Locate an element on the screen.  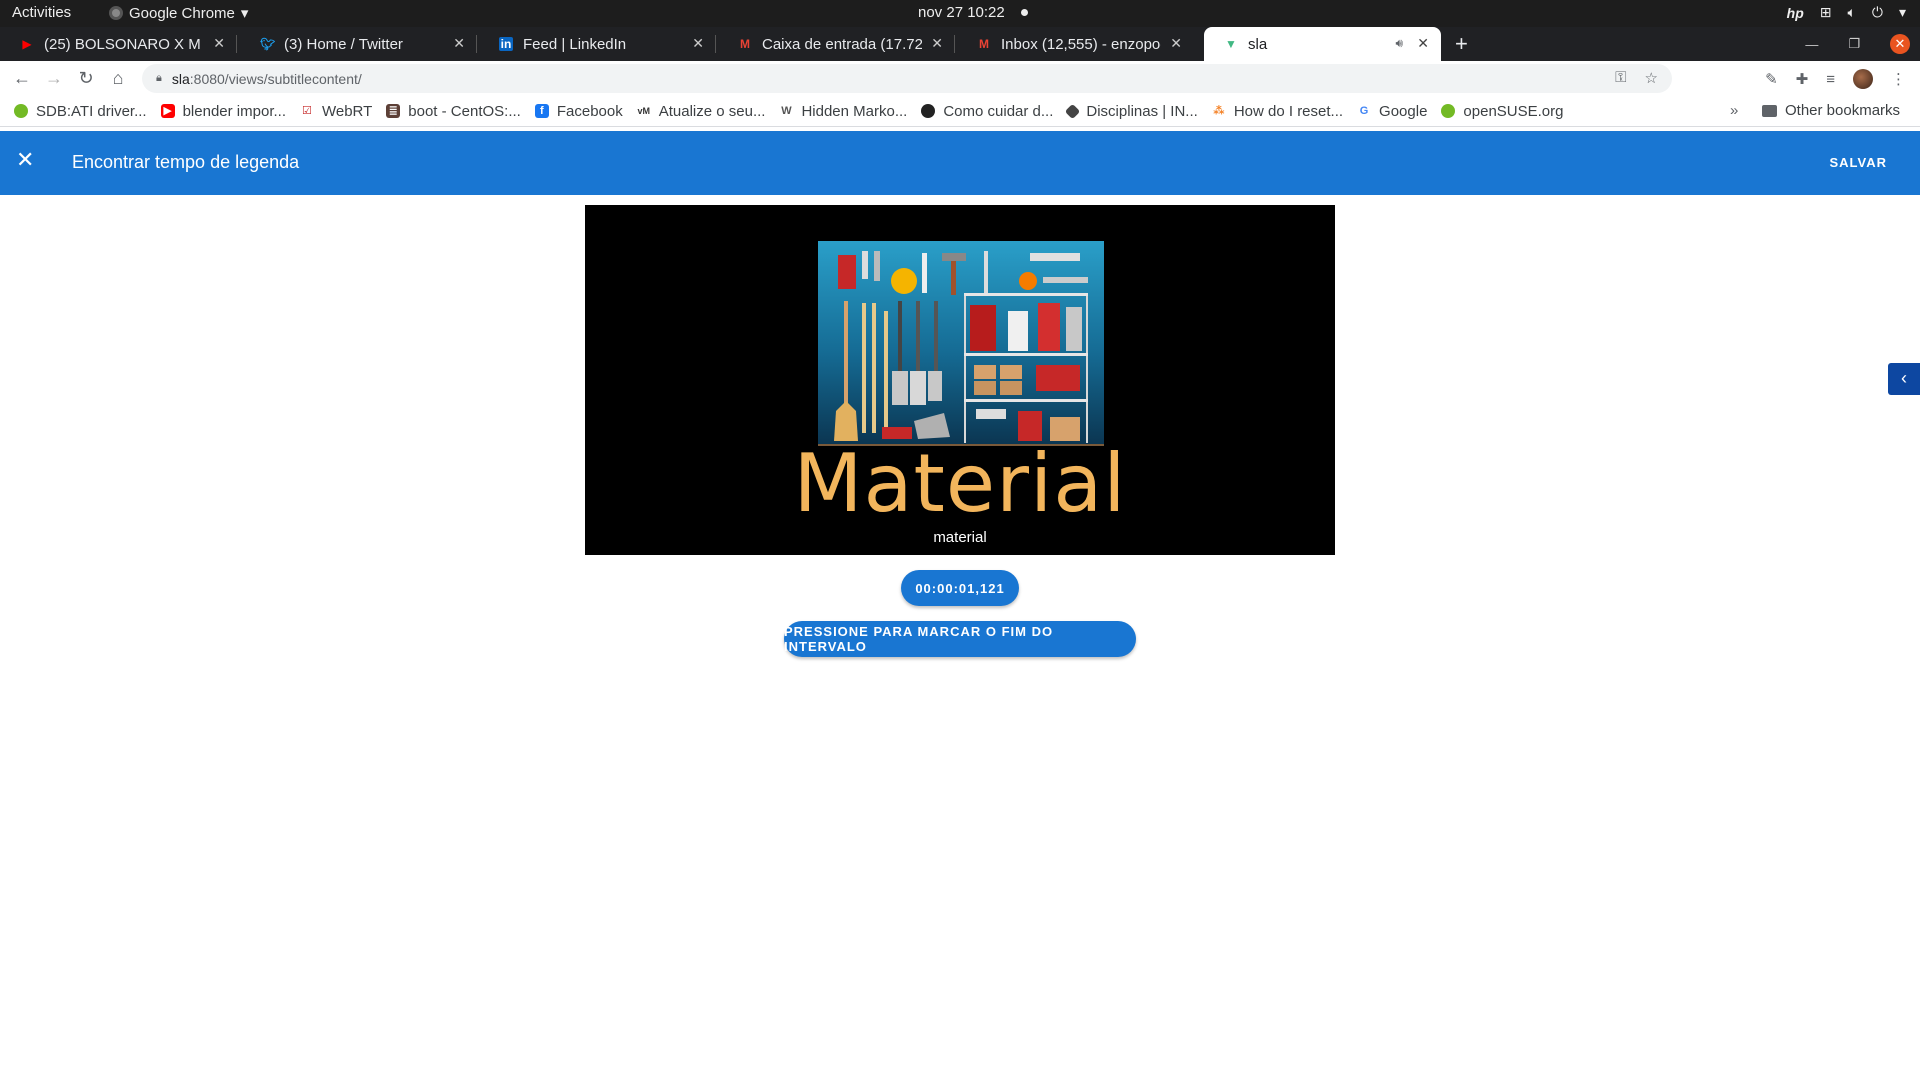
app-menu: Google Chrome ▾ is located at coordinates (178, 13).